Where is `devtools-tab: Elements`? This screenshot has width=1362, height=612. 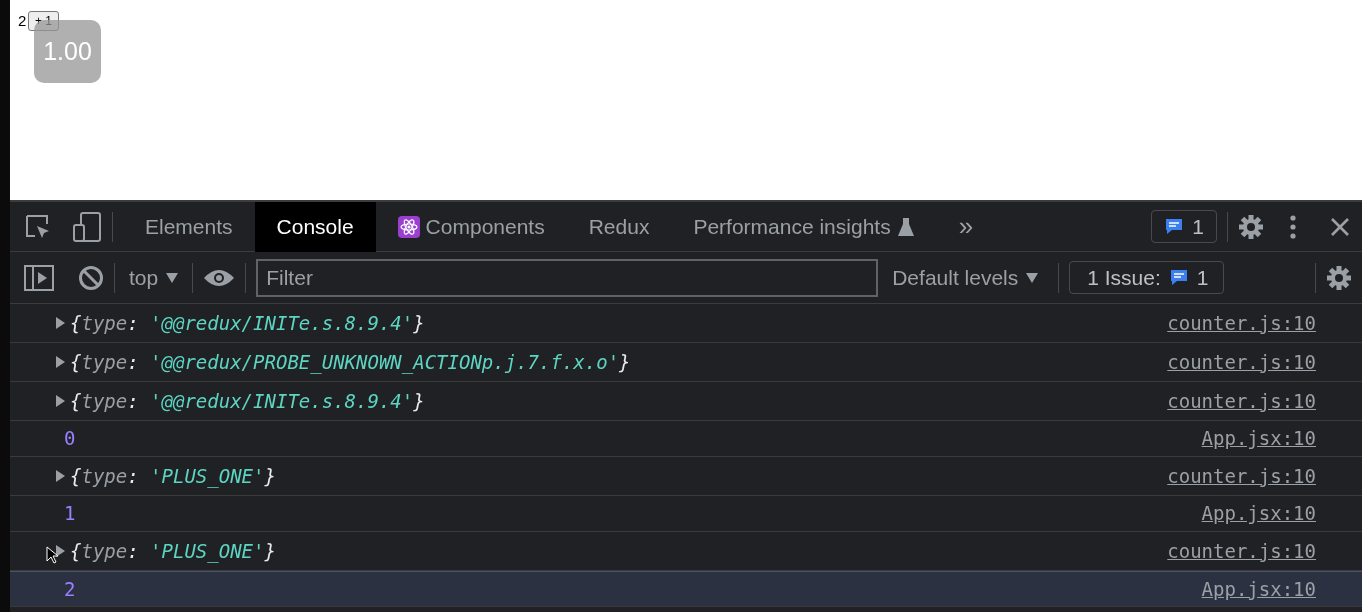
devtools-tab: Elements is located at coordinates (189, 226).